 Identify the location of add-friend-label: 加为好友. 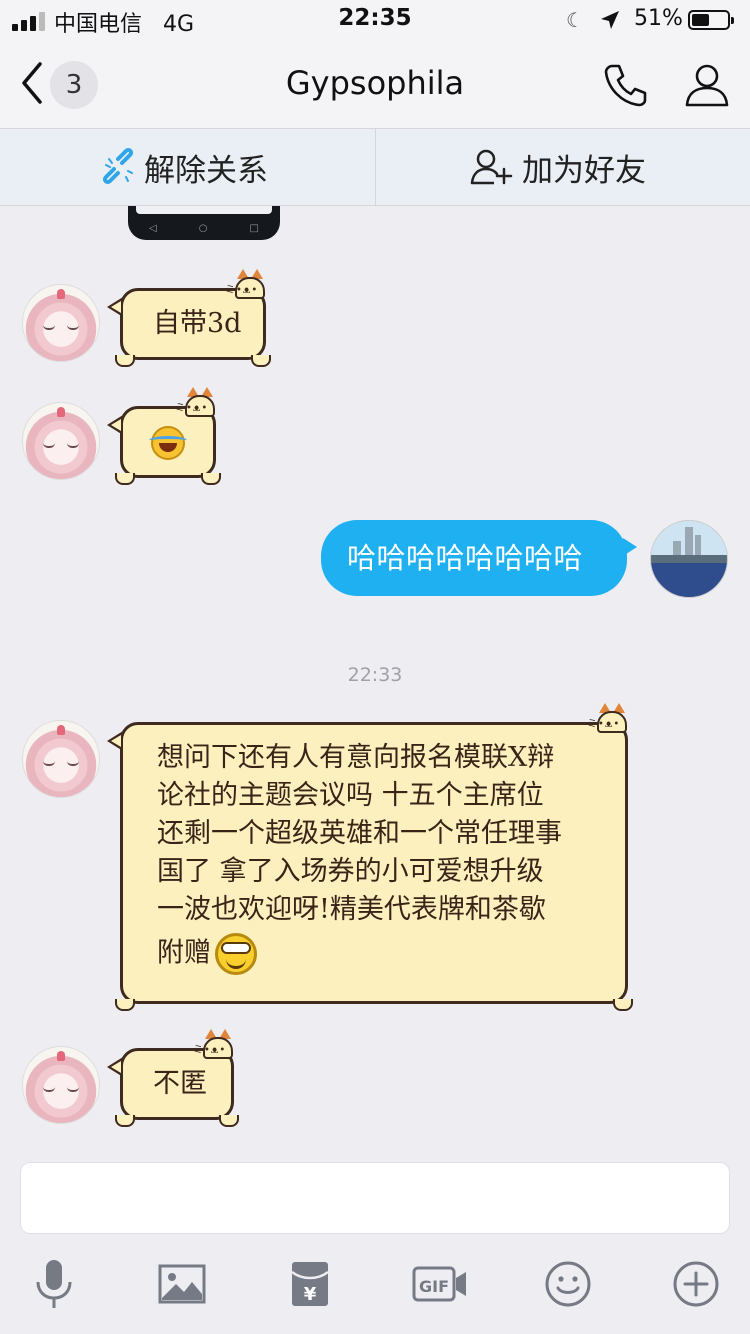
(584, 170).